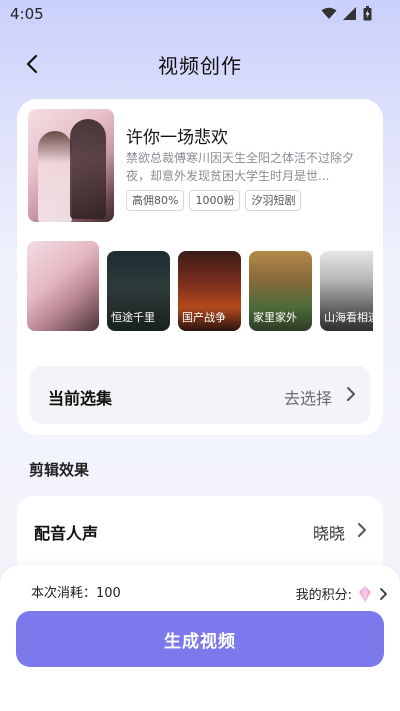  I want to click on episode-label: 当前选集, so click(80, 398).